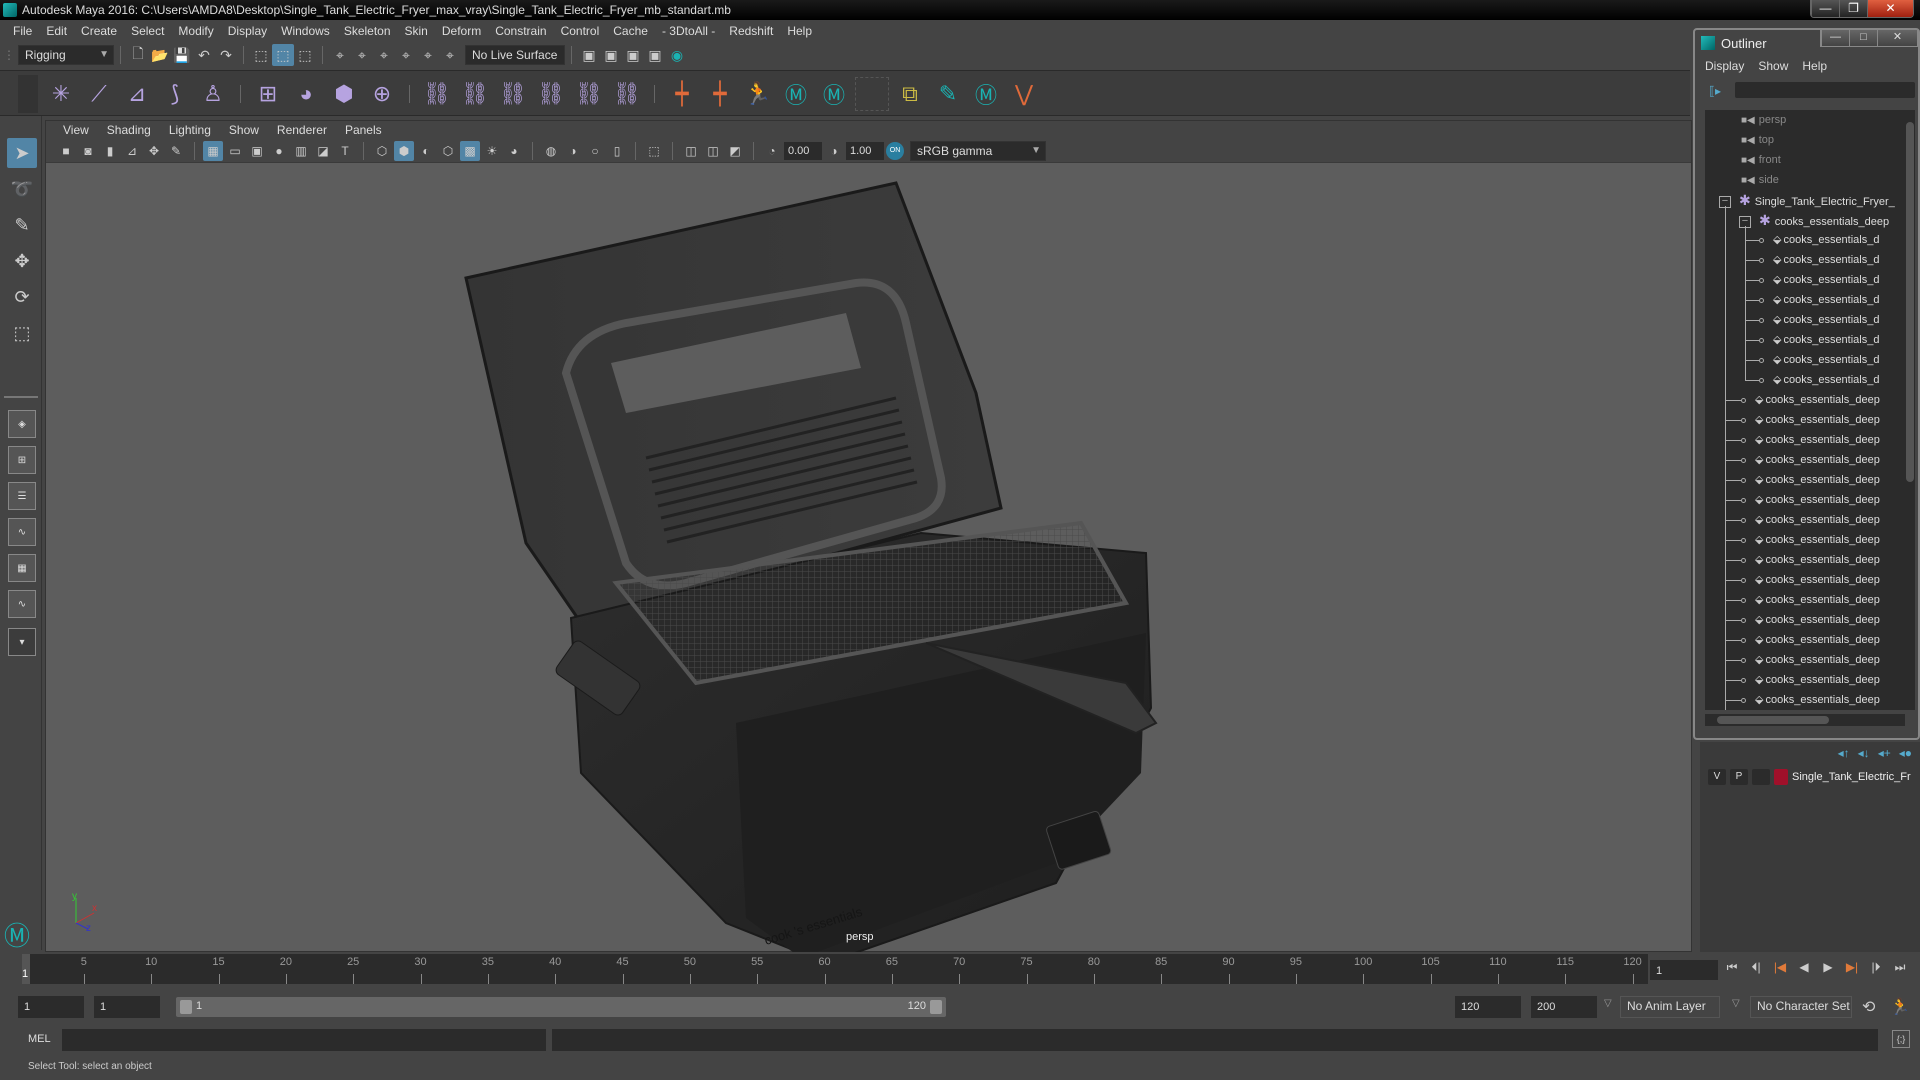  I want to click on snap-toggle-icon: ⌖, so click(450, 55).